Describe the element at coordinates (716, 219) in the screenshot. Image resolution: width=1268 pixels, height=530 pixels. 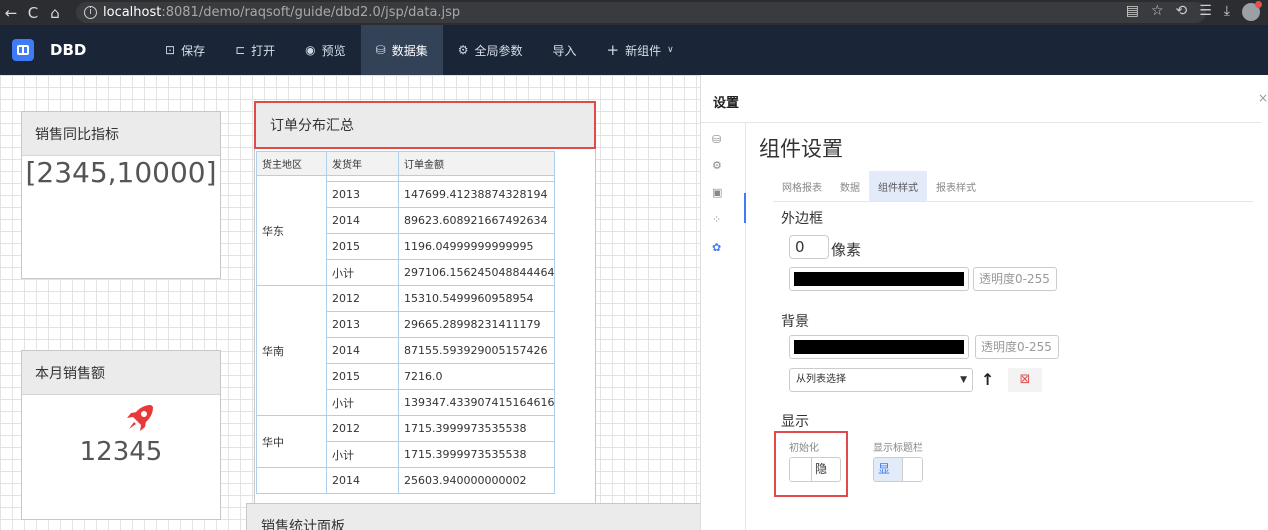
I see `grid-icon: ⁘` at that location.